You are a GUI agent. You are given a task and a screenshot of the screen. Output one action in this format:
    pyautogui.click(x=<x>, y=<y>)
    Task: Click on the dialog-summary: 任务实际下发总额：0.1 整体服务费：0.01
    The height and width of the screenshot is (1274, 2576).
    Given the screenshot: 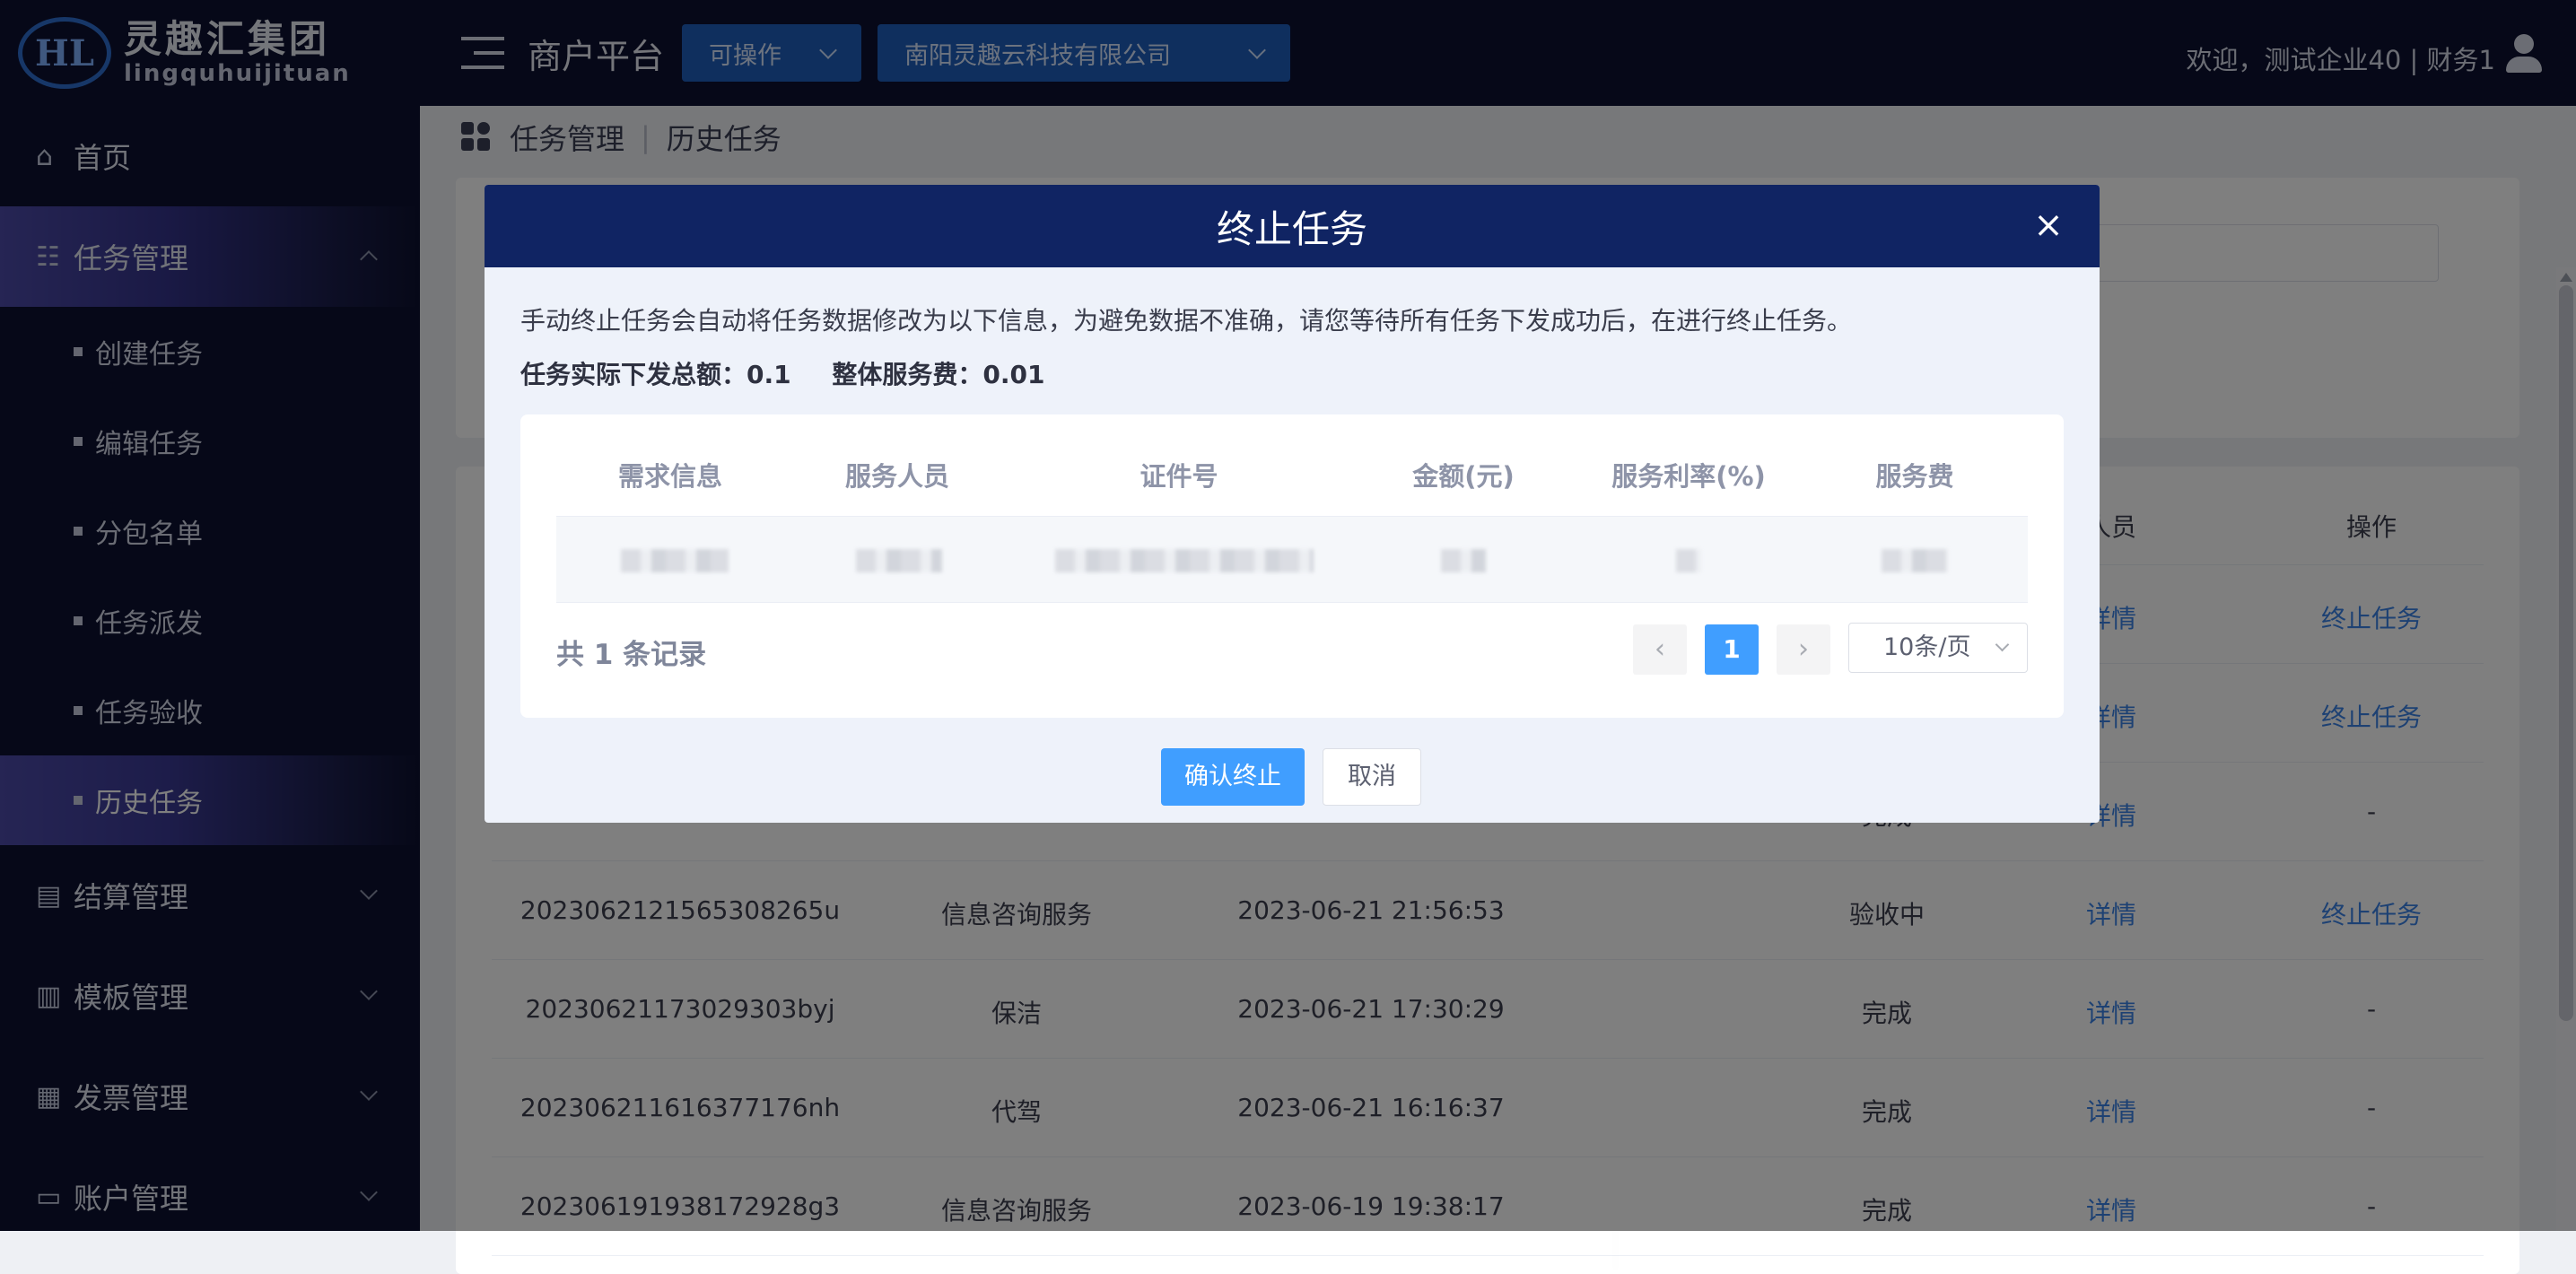 What is the action you would take?
    pyautogui.click(x=798, y=373)
    